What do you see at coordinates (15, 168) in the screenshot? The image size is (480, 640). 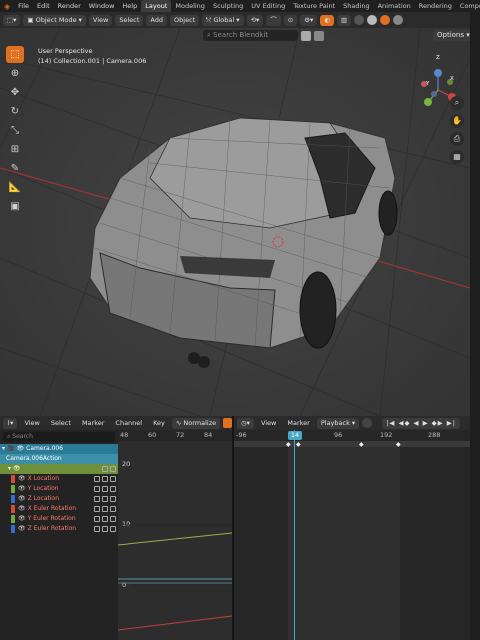 I see `annotate-tool: ✎` at bounding box center [15, 168].